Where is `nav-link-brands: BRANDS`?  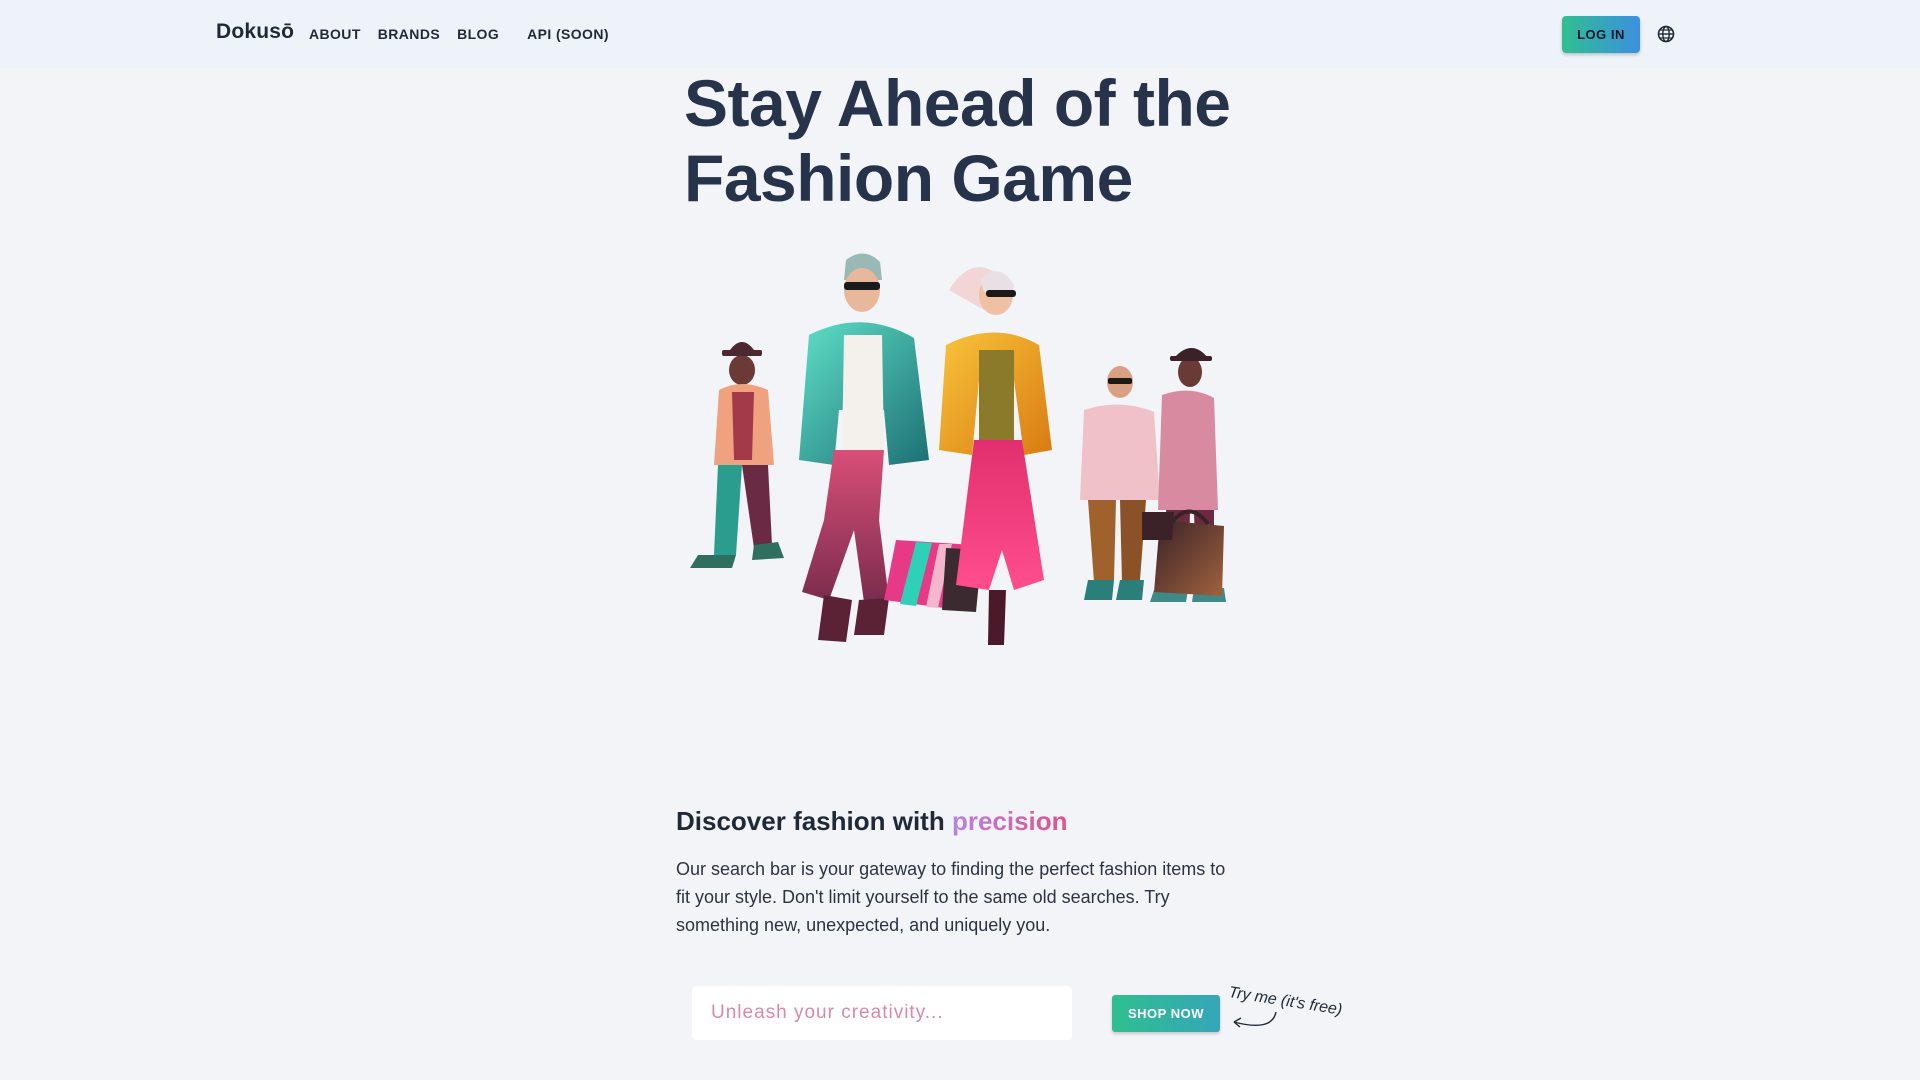
nav-link-brands: BRANDS is located at coordinates (409, 34).